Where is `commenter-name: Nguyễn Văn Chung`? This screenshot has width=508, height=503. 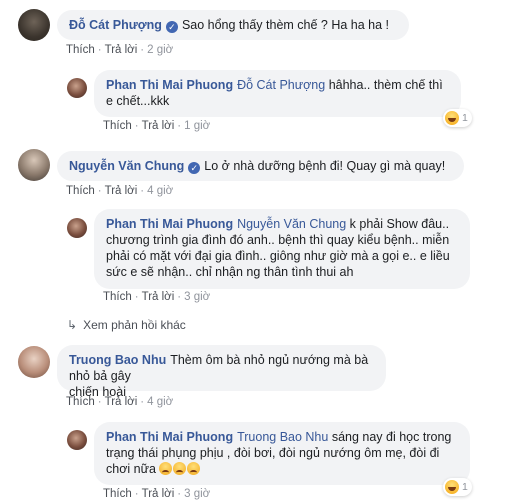
commenter-name: Nguyễn Văn Chung is located at coordinates (126, 166).